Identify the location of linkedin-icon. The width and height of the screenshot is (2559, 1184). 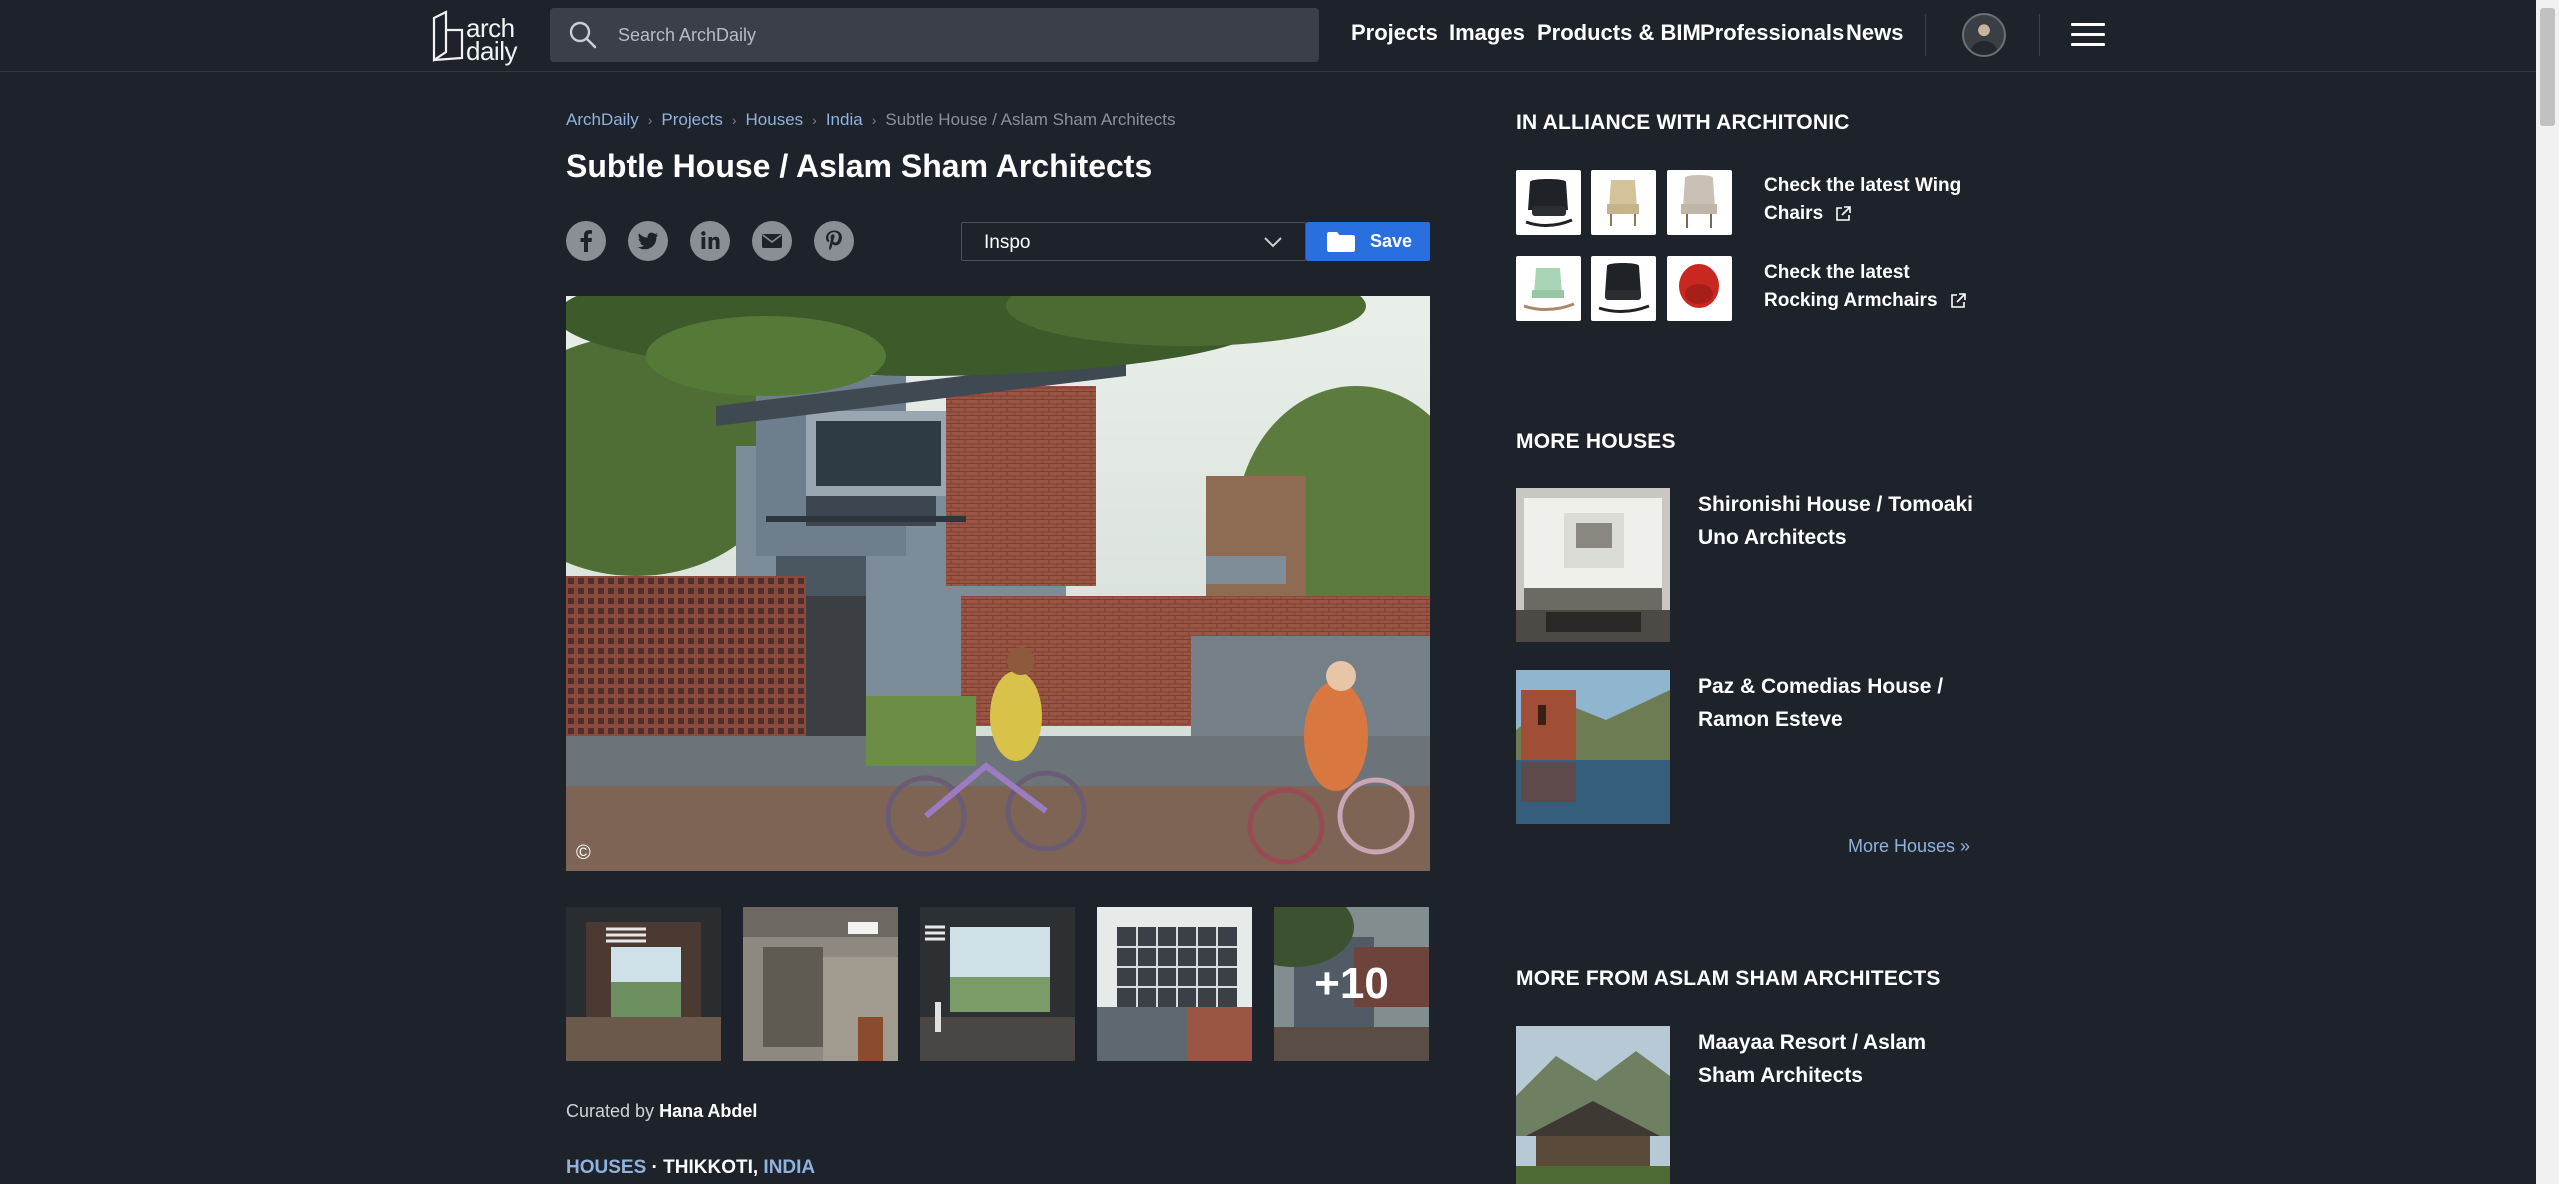
(710, 240).